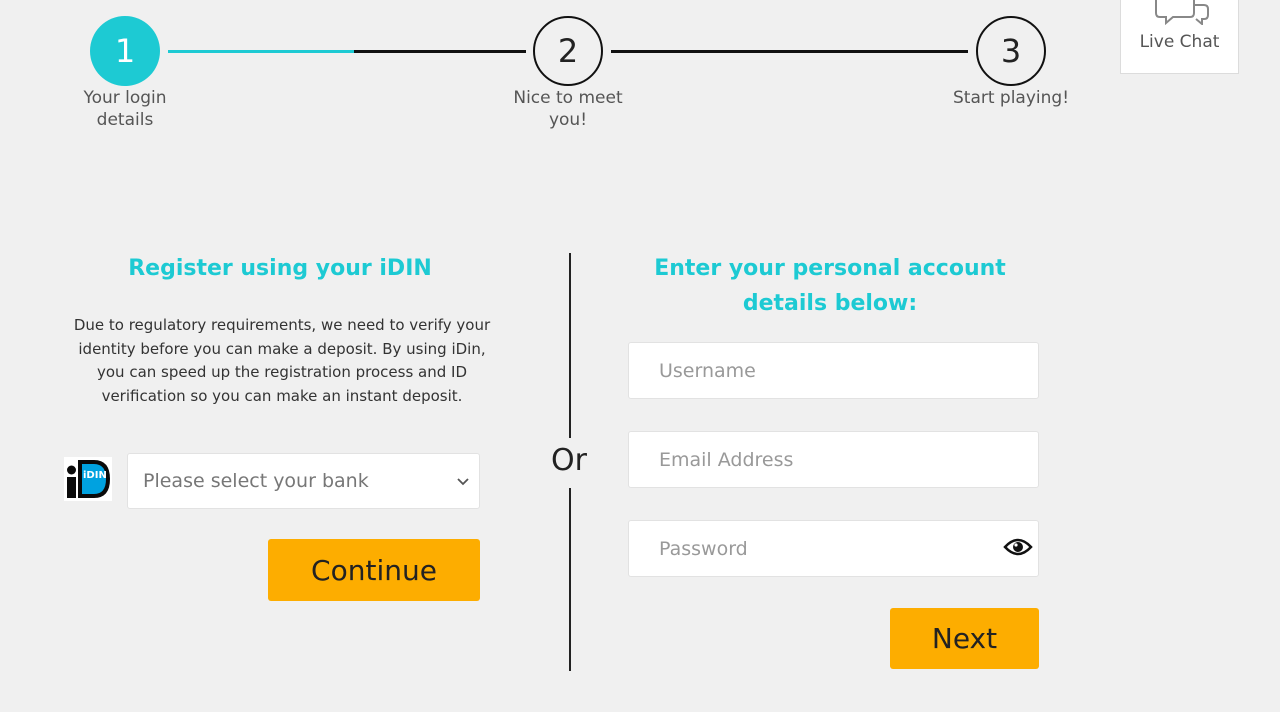  I want to click on continue-button: Continue, so click(374, 570).